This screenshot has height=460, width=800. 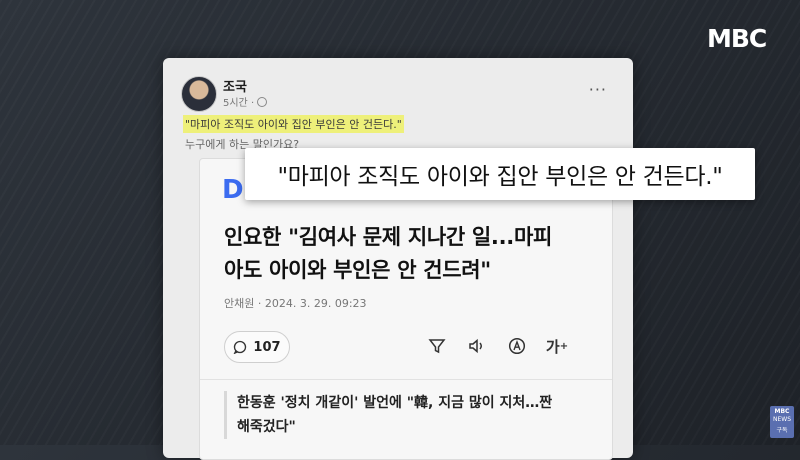 I want to click on post-author: 조국, so click(x=235, y=85).